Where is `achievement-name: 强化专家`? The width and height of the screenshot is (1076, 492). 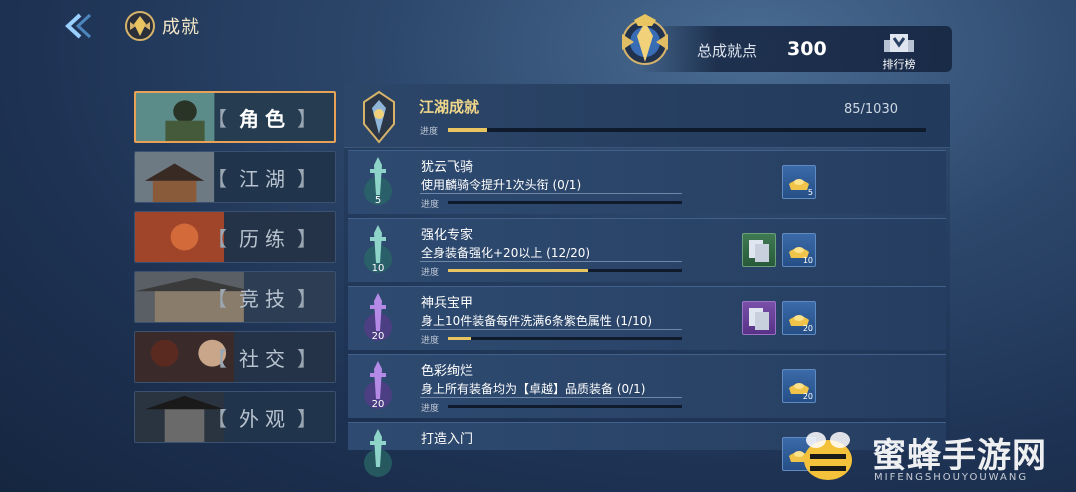
achievement-name: 强化专家 is located at coordinates (447, 235).